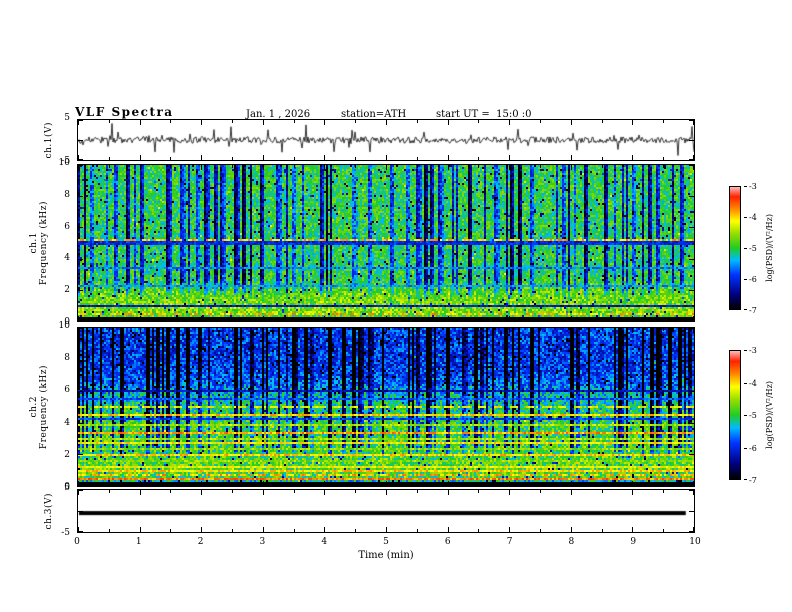 This screenshot has width=792, height=612. What do you see at coordinates (509, 542) in the screenshot?
I see `x-tick-label: 7` at bounding box center [509, 542].